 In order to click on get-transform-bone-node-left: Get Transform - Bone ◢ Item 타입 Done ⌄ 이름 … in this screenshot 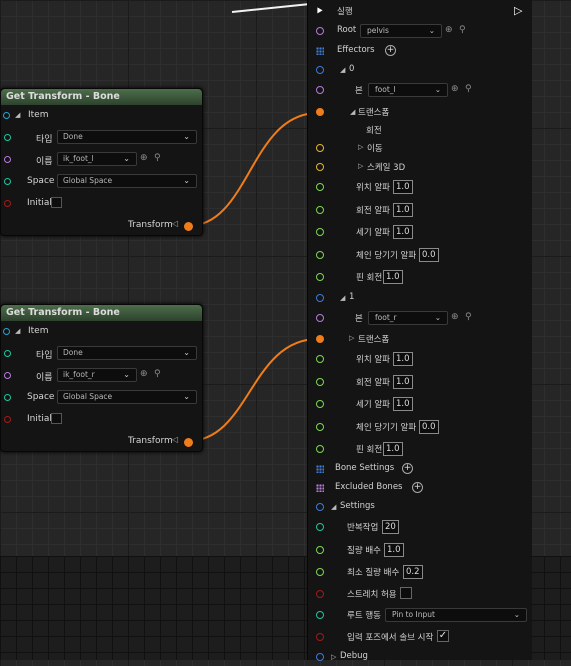, I will do `click(101, 162)`.